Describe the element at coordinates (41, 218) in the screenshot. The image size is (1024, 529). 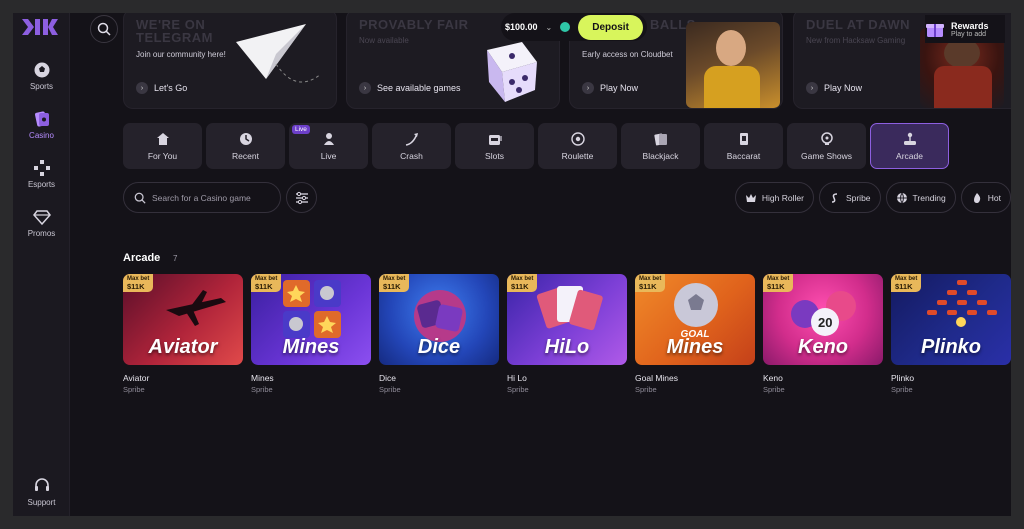
I see `diamond-icon` at that location.